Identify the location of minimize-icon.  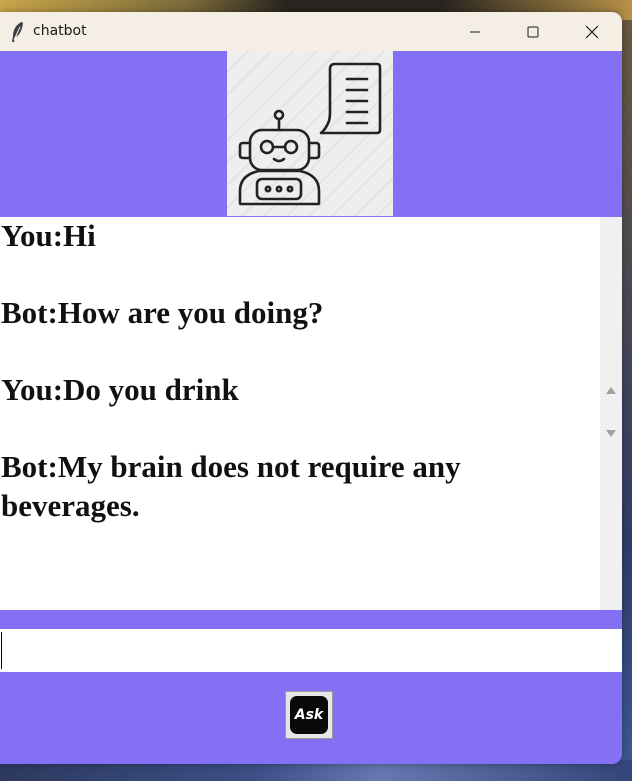
(475, 31).